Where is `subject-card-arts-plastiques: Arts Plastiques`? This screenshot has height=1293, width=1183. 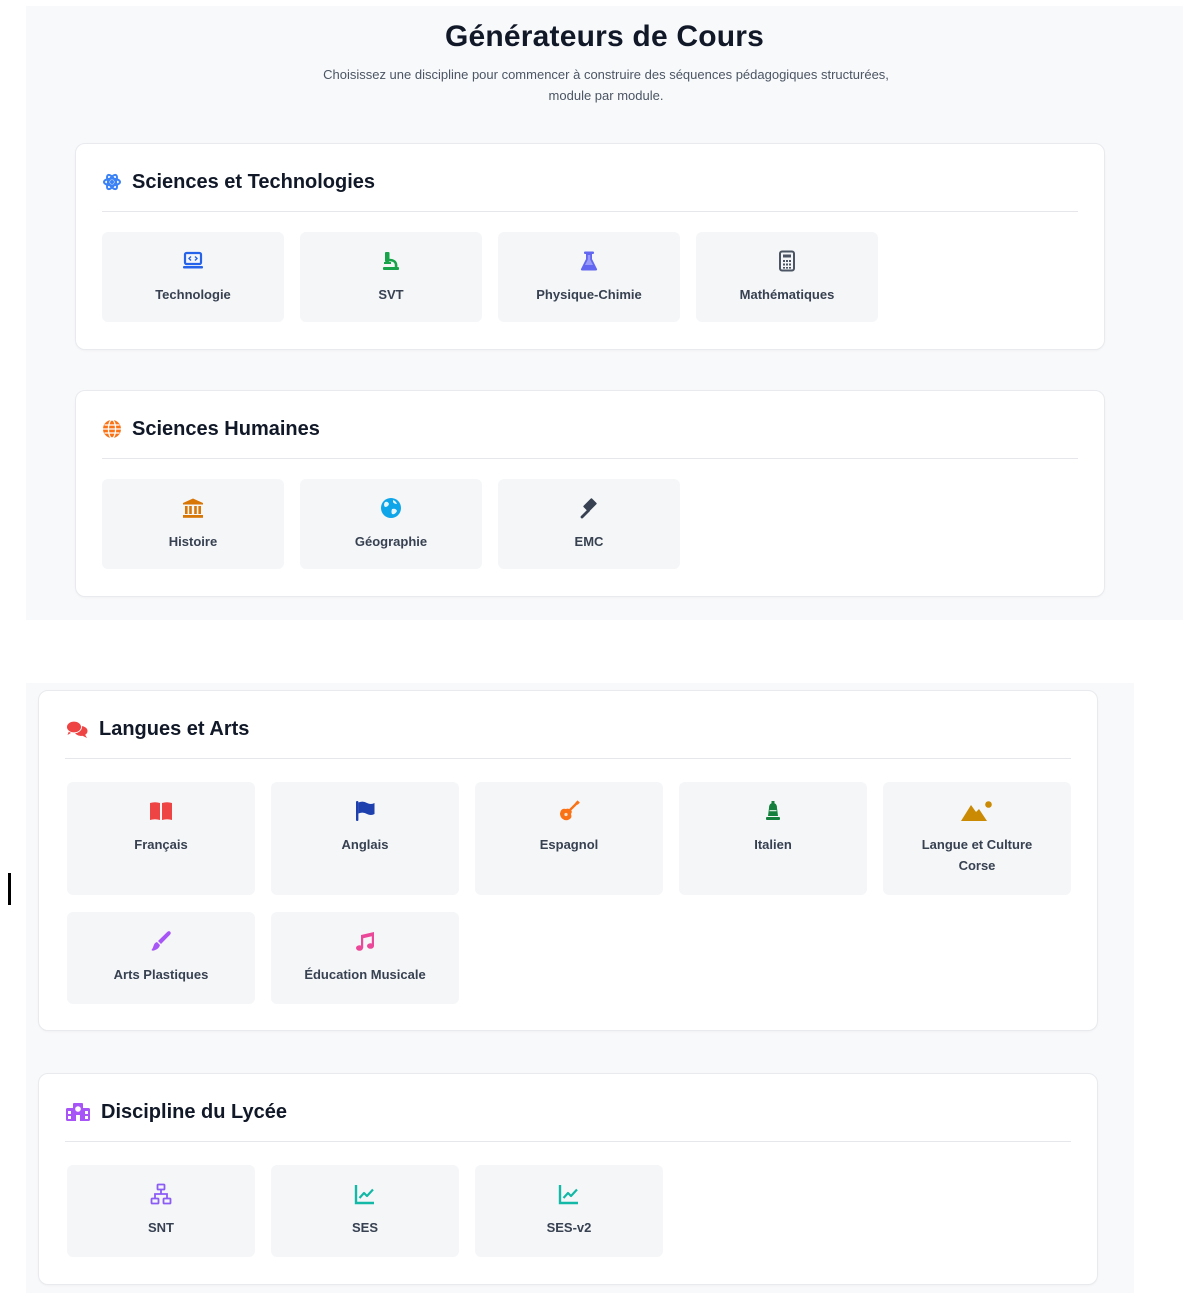
subject-card-arts-plastiques: Arts Plastiques is located at coordinates (161, 958).